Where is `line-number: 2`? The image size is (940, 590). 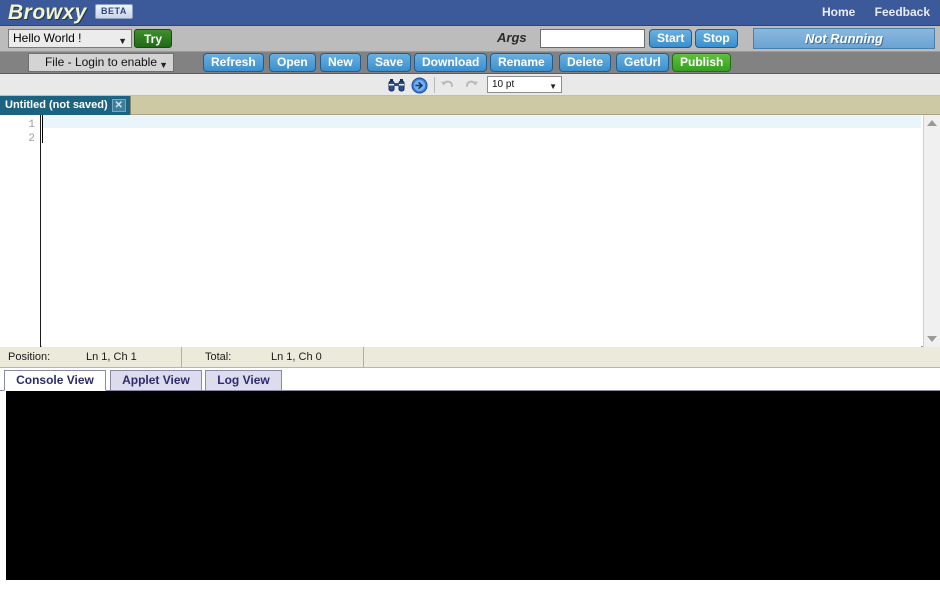 line-number: 2 is located at coordinates (31, 139).